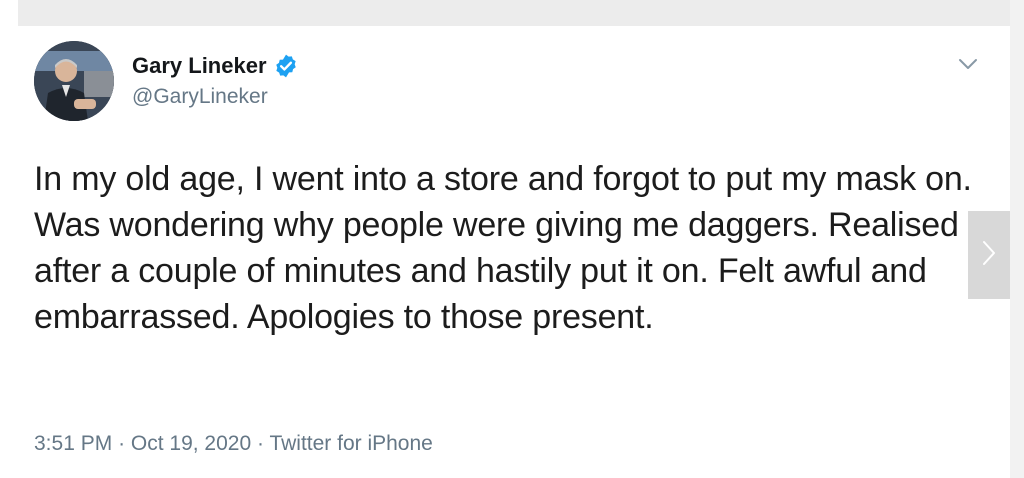 The image size is (1024, 478). Describe the element at coordinates (191, 443) in the screenshot. I see `tweet-date: Oct 19, 2020` at that location.